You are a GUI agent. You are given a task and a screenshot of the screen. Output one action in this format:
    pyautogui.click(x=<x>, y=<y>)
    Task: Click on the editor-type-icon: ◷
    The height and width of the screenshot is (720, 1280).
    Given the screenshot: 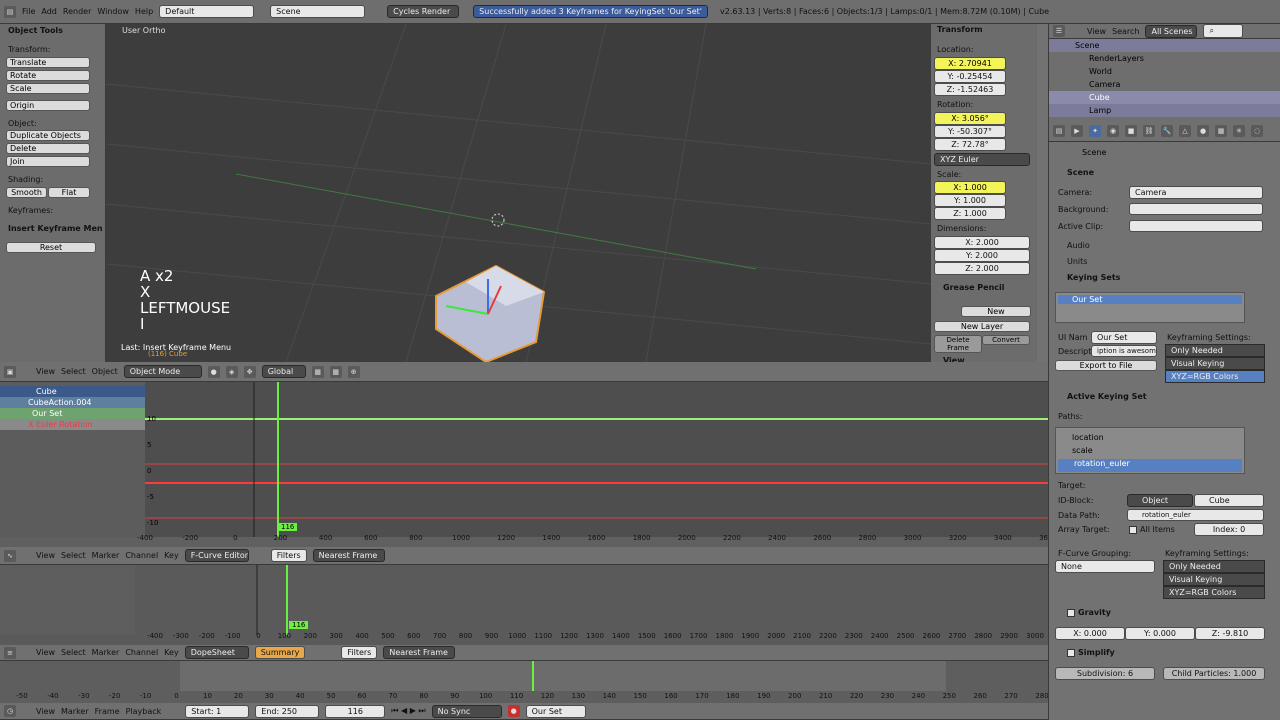 What is the action you would take?
    pyautogui.click(x=10, y=711)
    